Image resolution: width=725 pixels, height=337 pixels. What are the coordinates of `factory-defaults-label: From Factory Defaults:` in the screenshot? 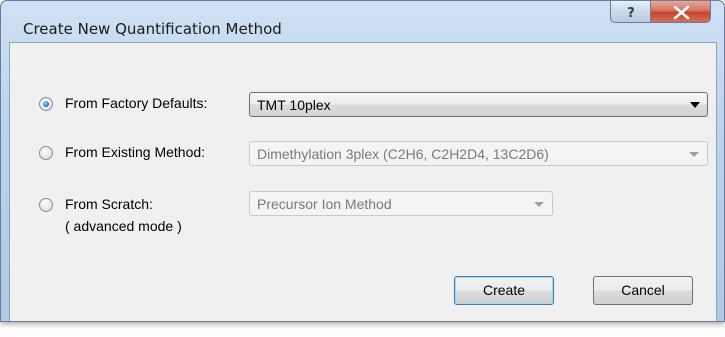 It's located at (136, 103).